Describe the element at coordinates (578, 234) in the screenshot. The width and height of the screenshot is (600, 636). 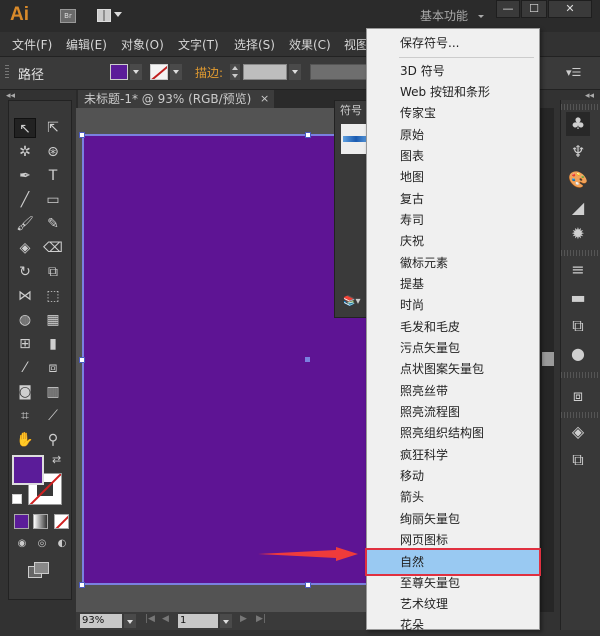
I see `color-icon: ✹` at that location.